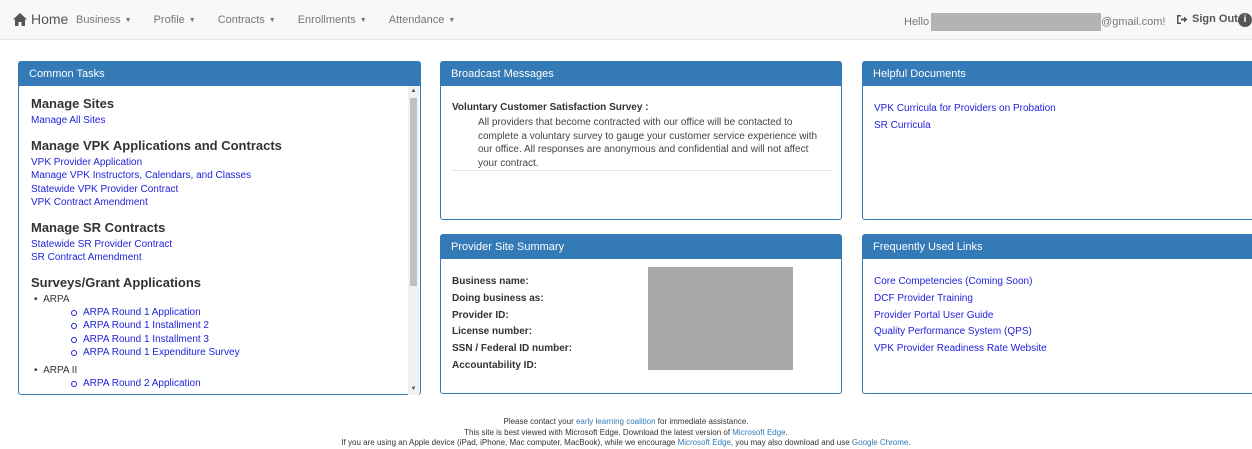  What do you see at coordinates (641, 247) in the screenshot?
I see `summary-title: Provider Site Summary` at bounding box center [641, 247].